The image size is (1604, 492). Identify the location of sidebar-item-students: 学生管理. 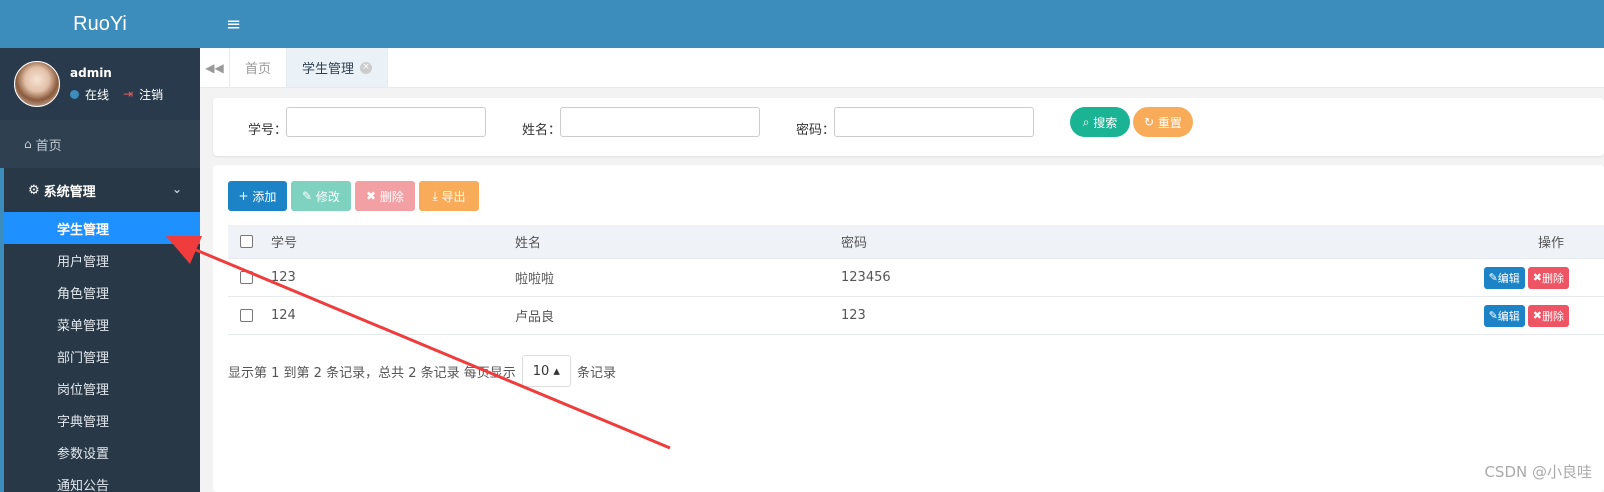
(102, 228).